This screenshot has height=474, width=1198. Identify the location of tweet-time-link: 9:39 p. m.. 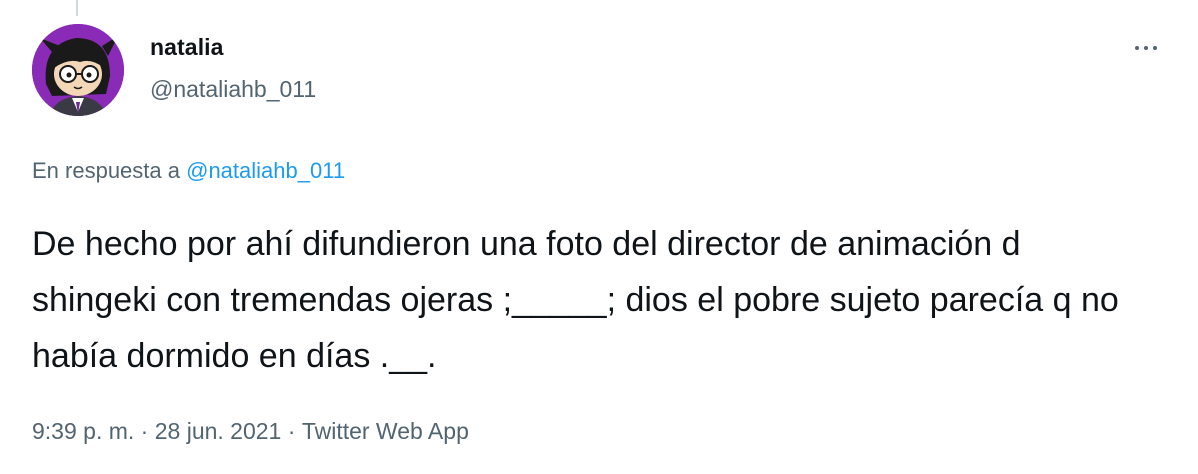
(83, 431).